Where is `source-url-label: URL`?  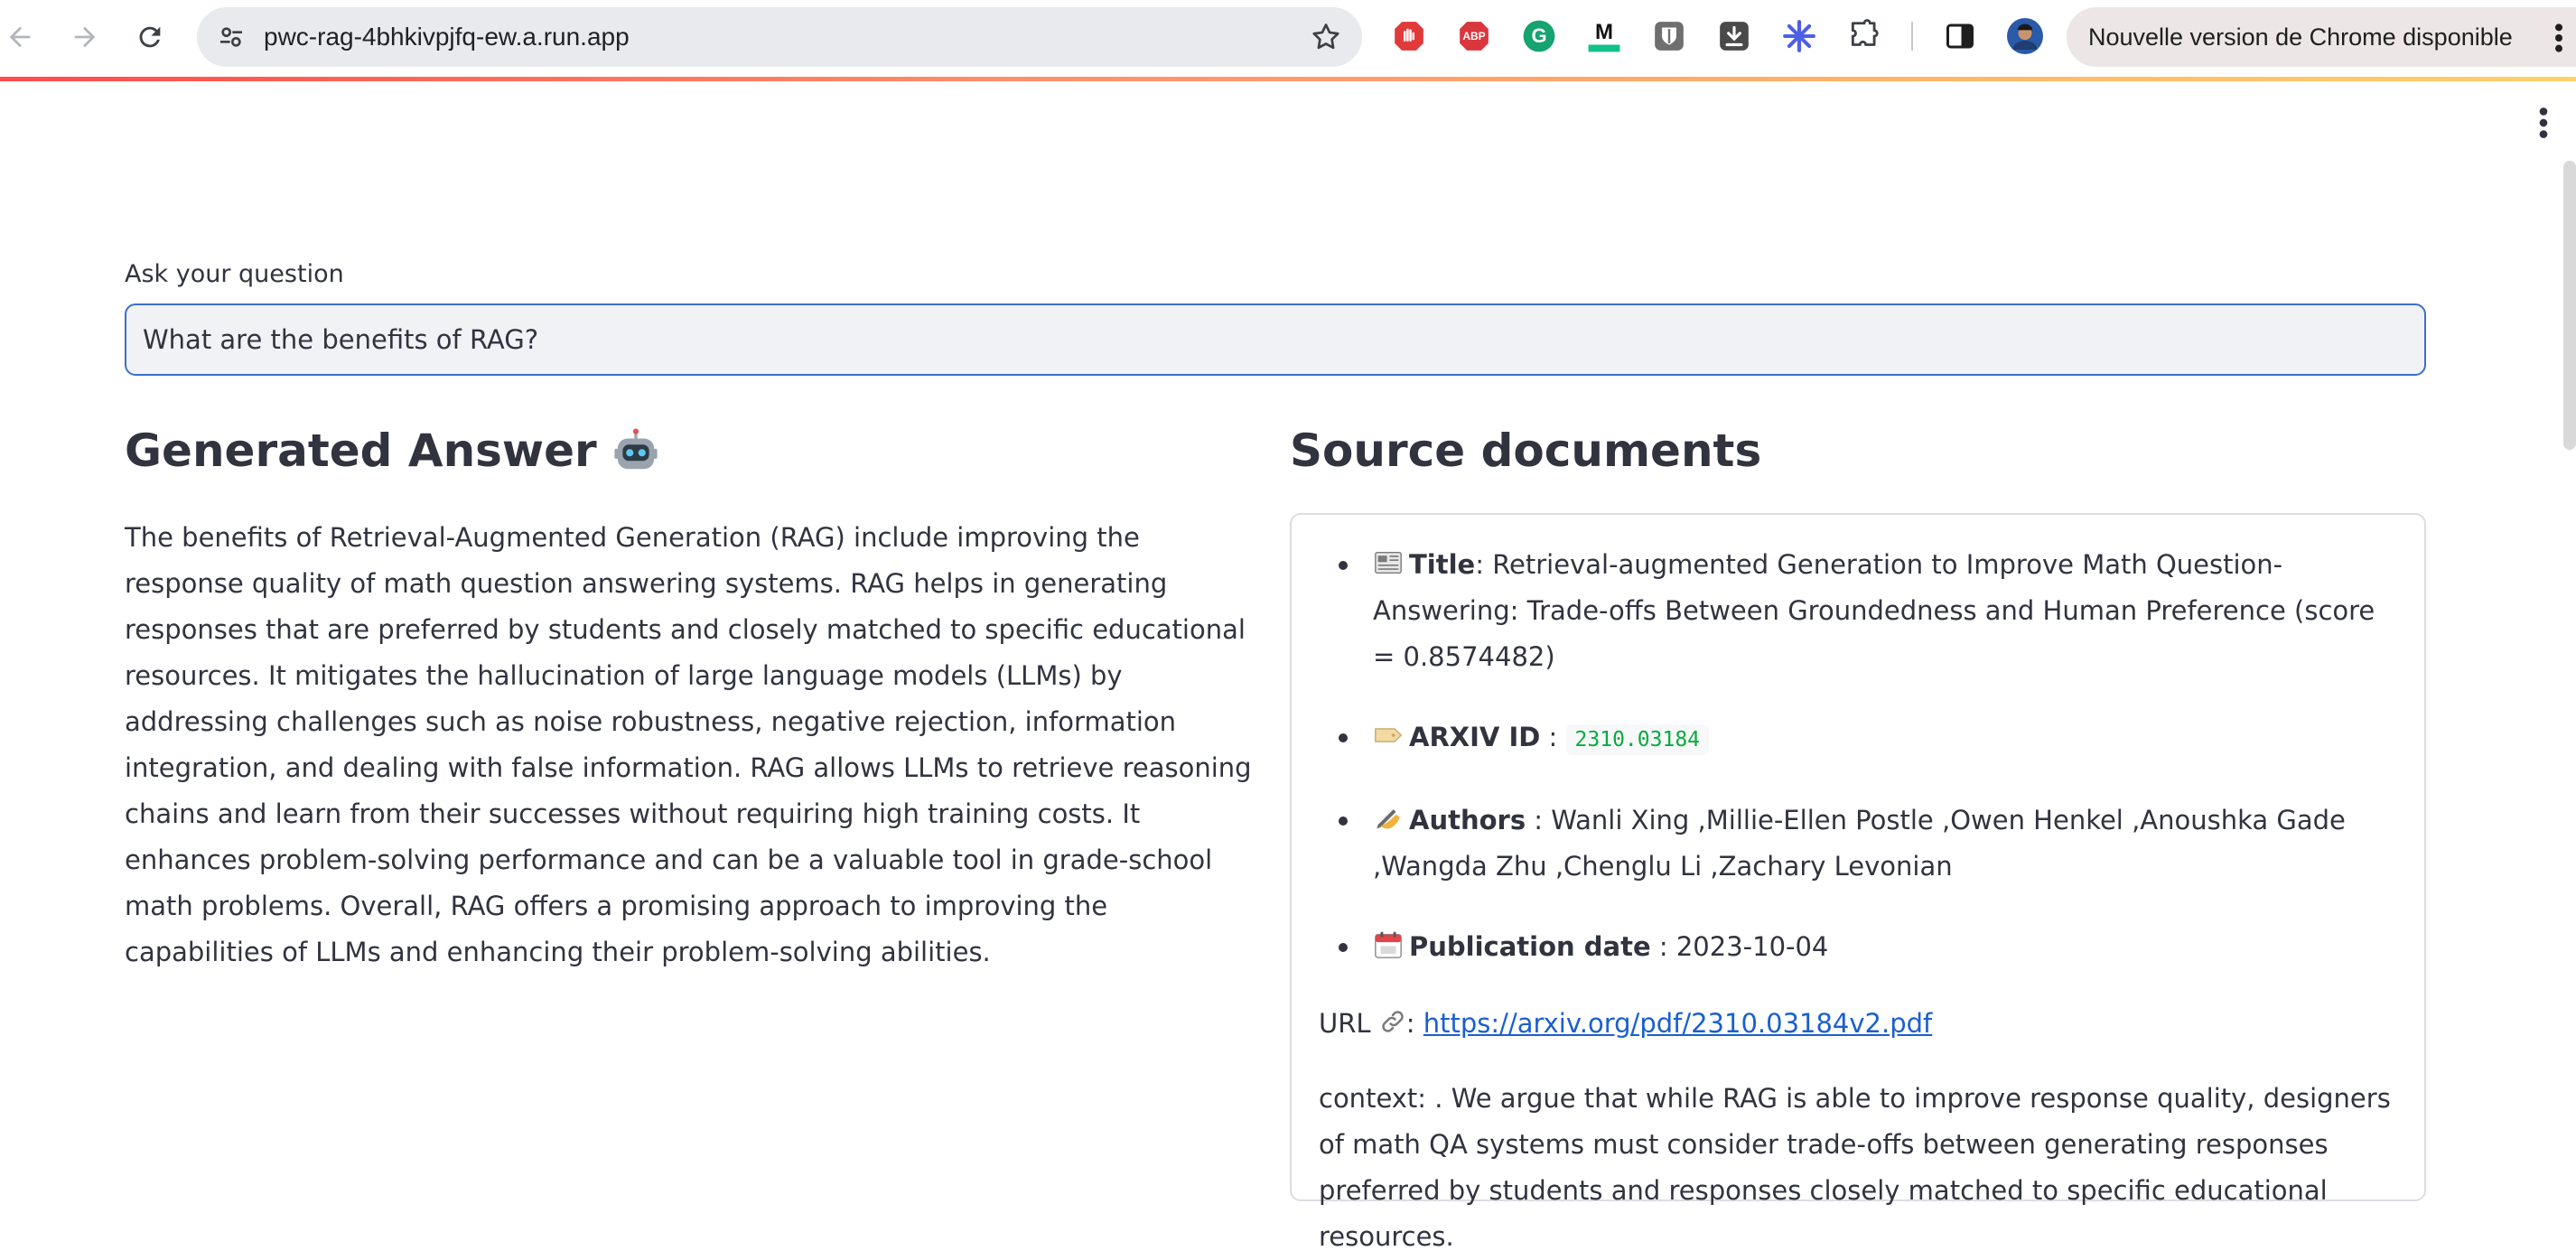 source-url-label: URL is located at coordinates (1345, 1024).